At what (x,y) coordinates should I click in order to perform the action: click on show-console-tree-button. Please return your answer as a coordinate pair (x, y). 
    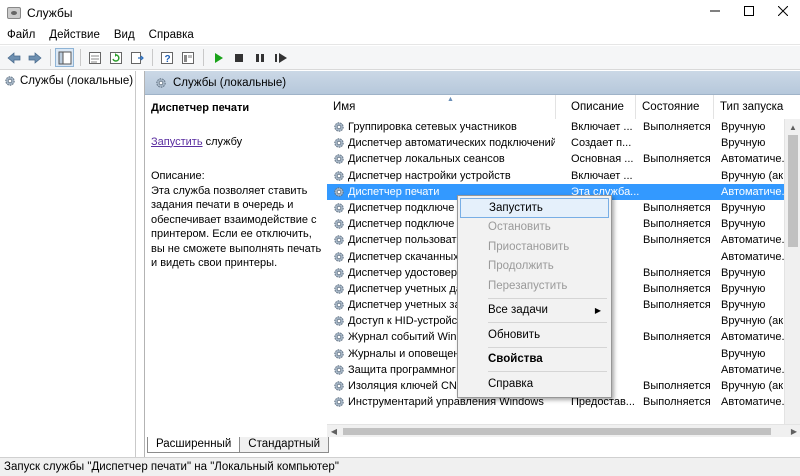
    Looking at the image, I should click on (64, 57).